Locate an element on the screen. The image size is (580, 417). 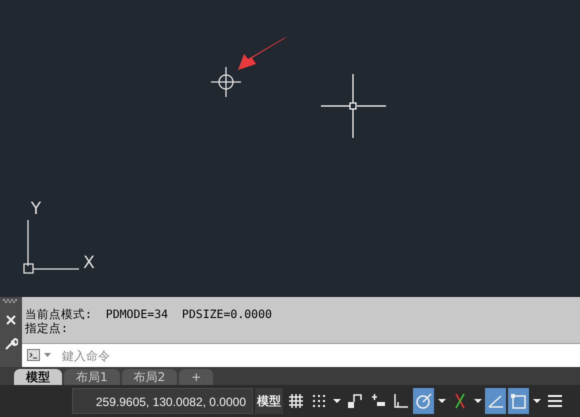
ortho-icon is located at coordinates (401, 401).